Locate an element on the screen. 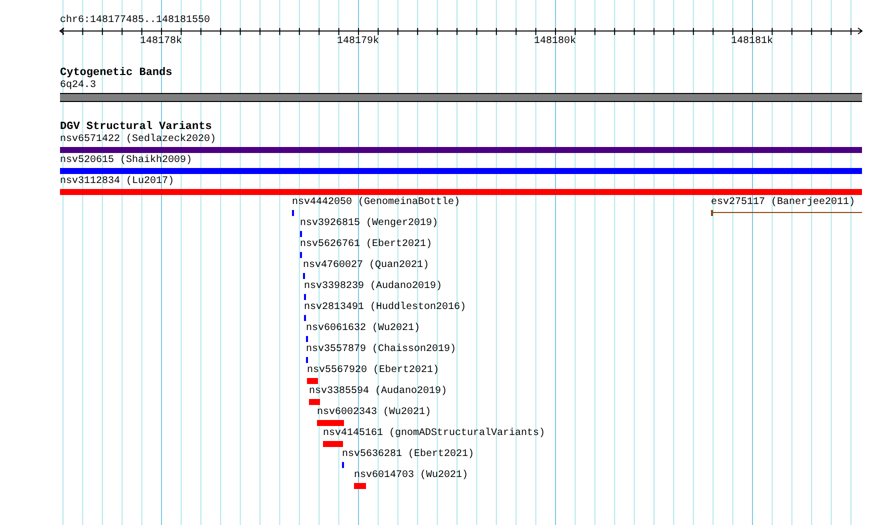 This screenshot has width=890, height=525. feature-label: nsv5567920 (Ebert2021) is located at coordinates (373, 371).